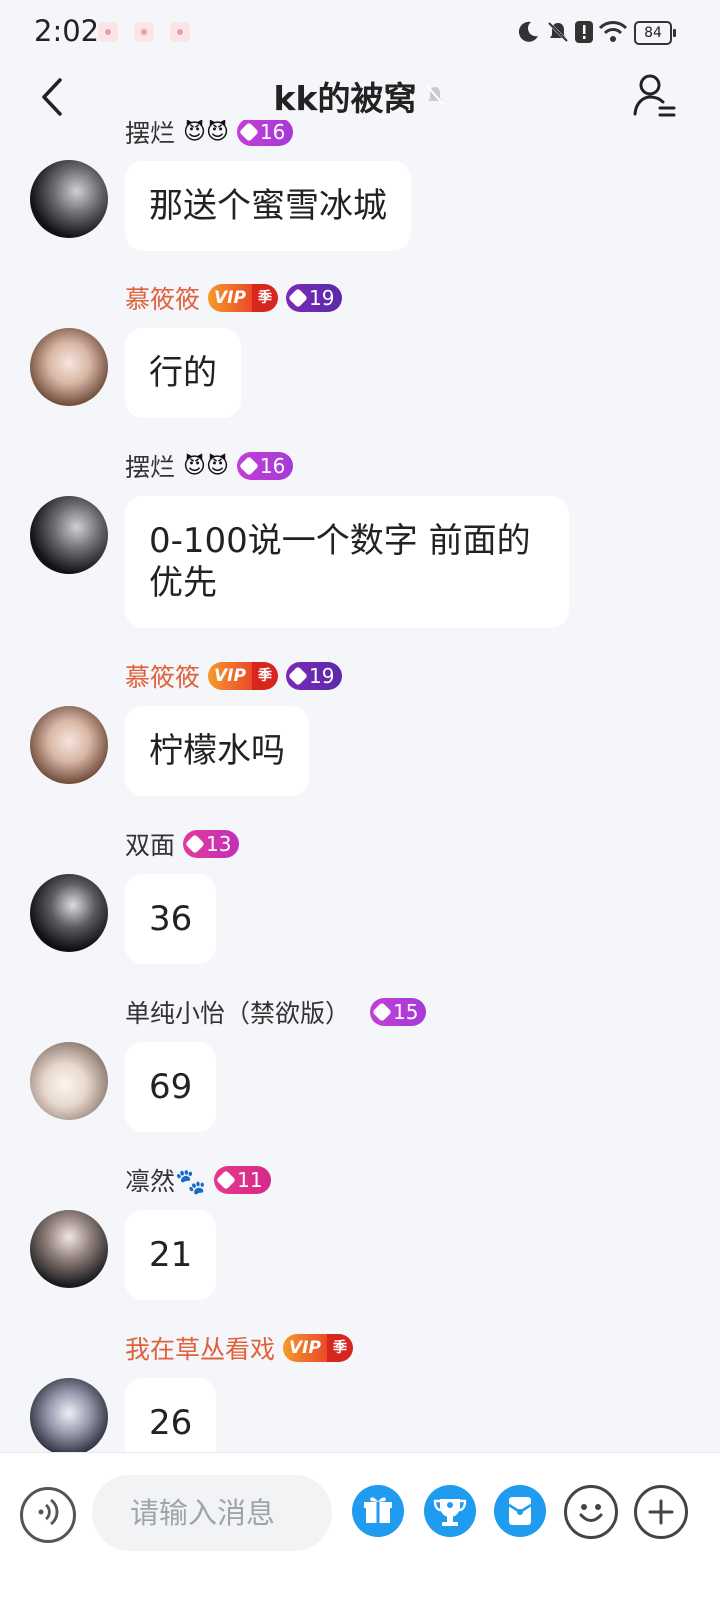 The height and width of the screenshot is (1601, 720). I want to click on message-bubble: 0-100说一个数字 前面的优先, so click(347, 562).